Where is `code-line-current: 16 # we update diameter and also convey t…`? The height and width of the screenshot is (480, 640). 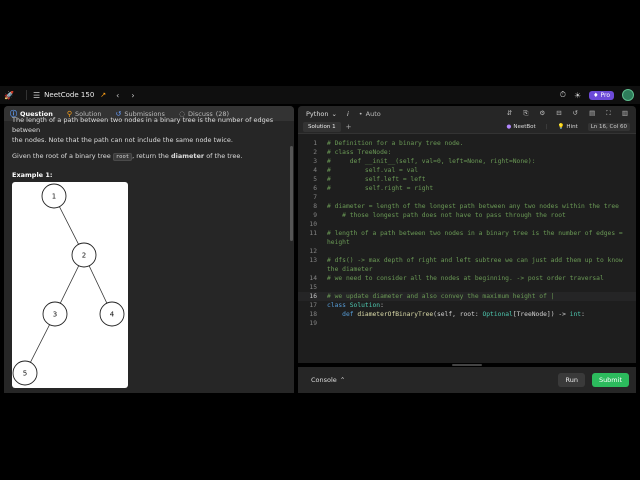 code-line-current: 16 # we update diameter and also convey t… is located at coordinates (467, 296).